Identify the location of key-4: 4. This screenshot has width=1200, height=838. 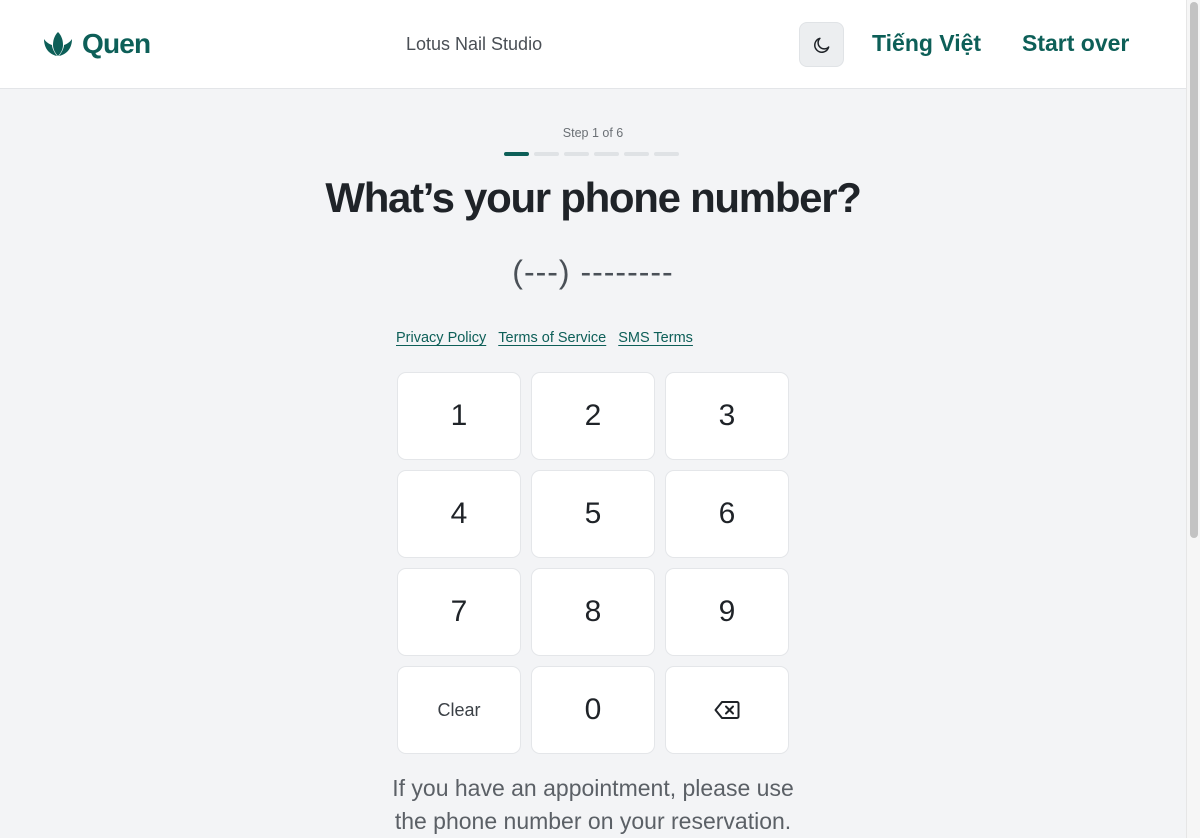
(459, 514).